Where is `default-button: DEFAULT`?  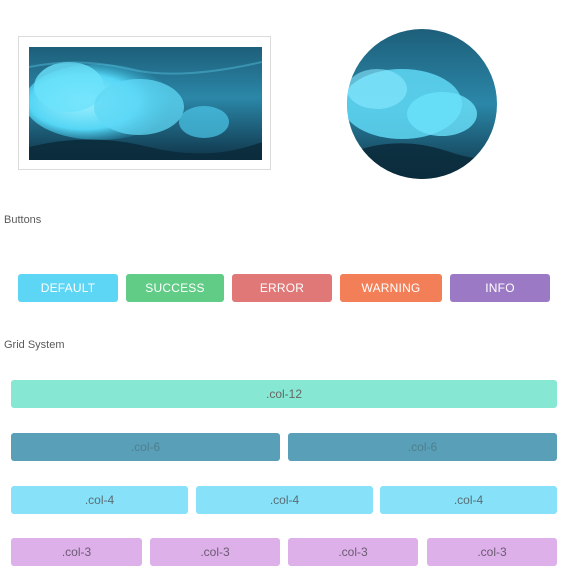
default-button: DEFAULT is located at coordinates (68, 288).